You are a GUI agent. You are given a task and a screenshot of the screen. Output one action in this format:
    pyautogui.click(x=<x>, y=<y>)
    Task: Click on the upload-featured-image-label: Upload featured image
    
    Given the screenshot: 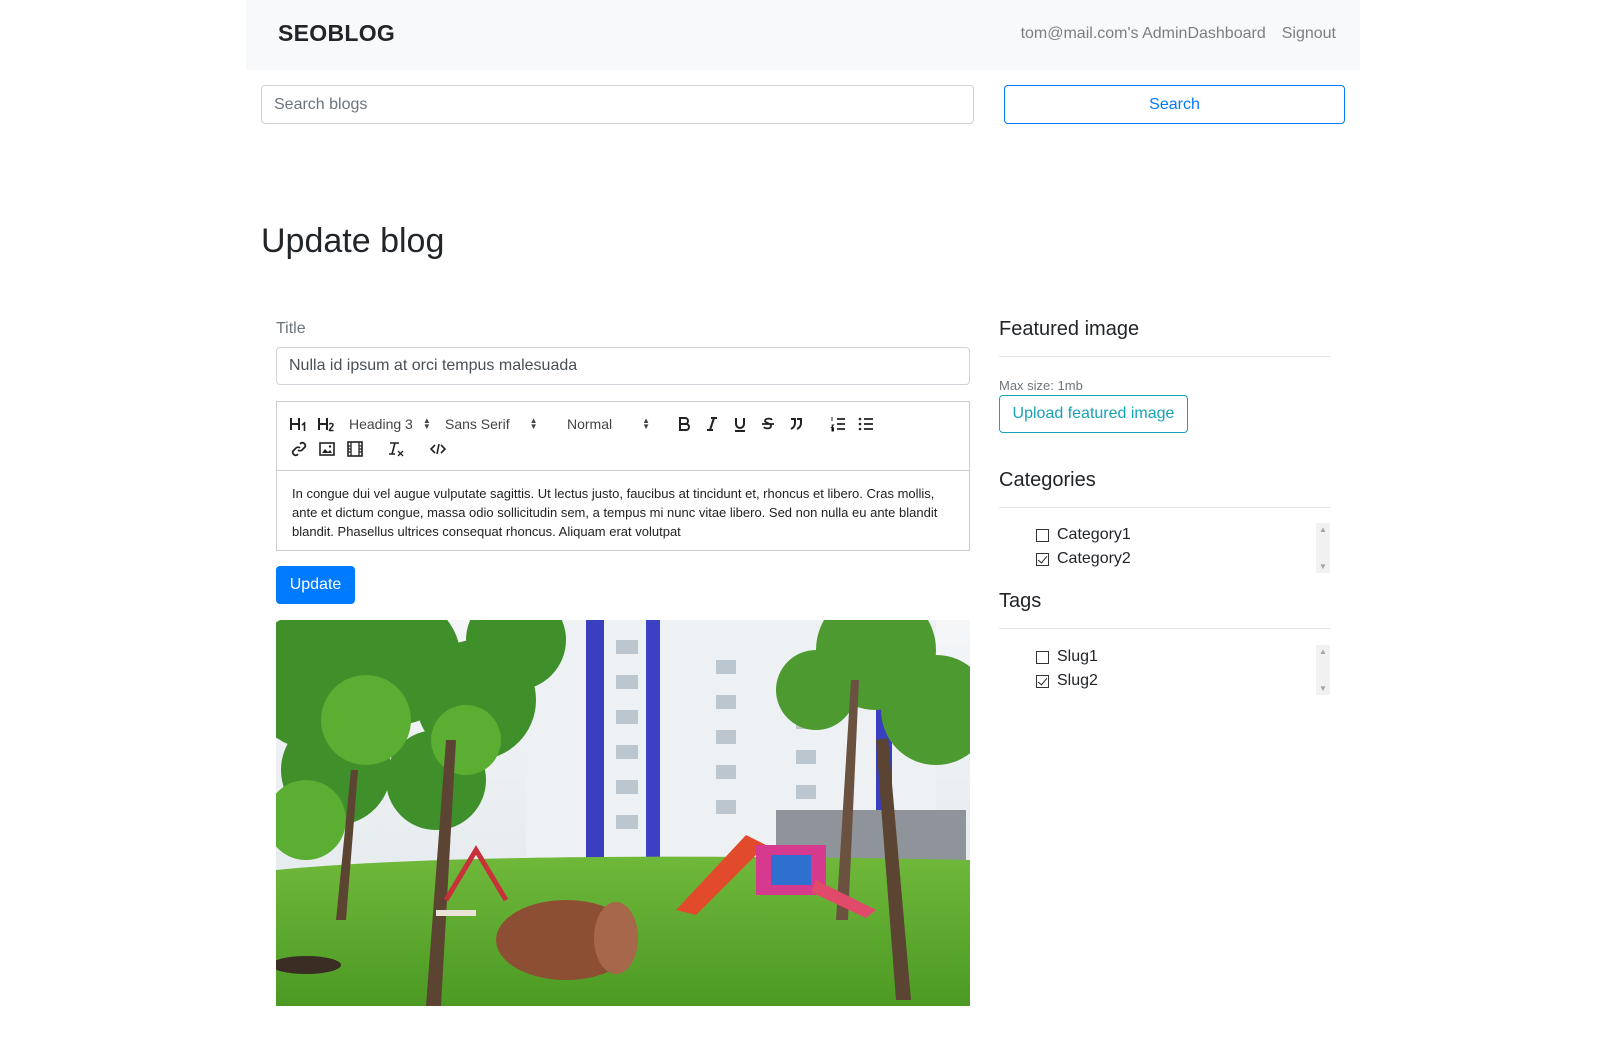 What is the action you would take?
    pyautogui.click(x=1093, y=413)
    